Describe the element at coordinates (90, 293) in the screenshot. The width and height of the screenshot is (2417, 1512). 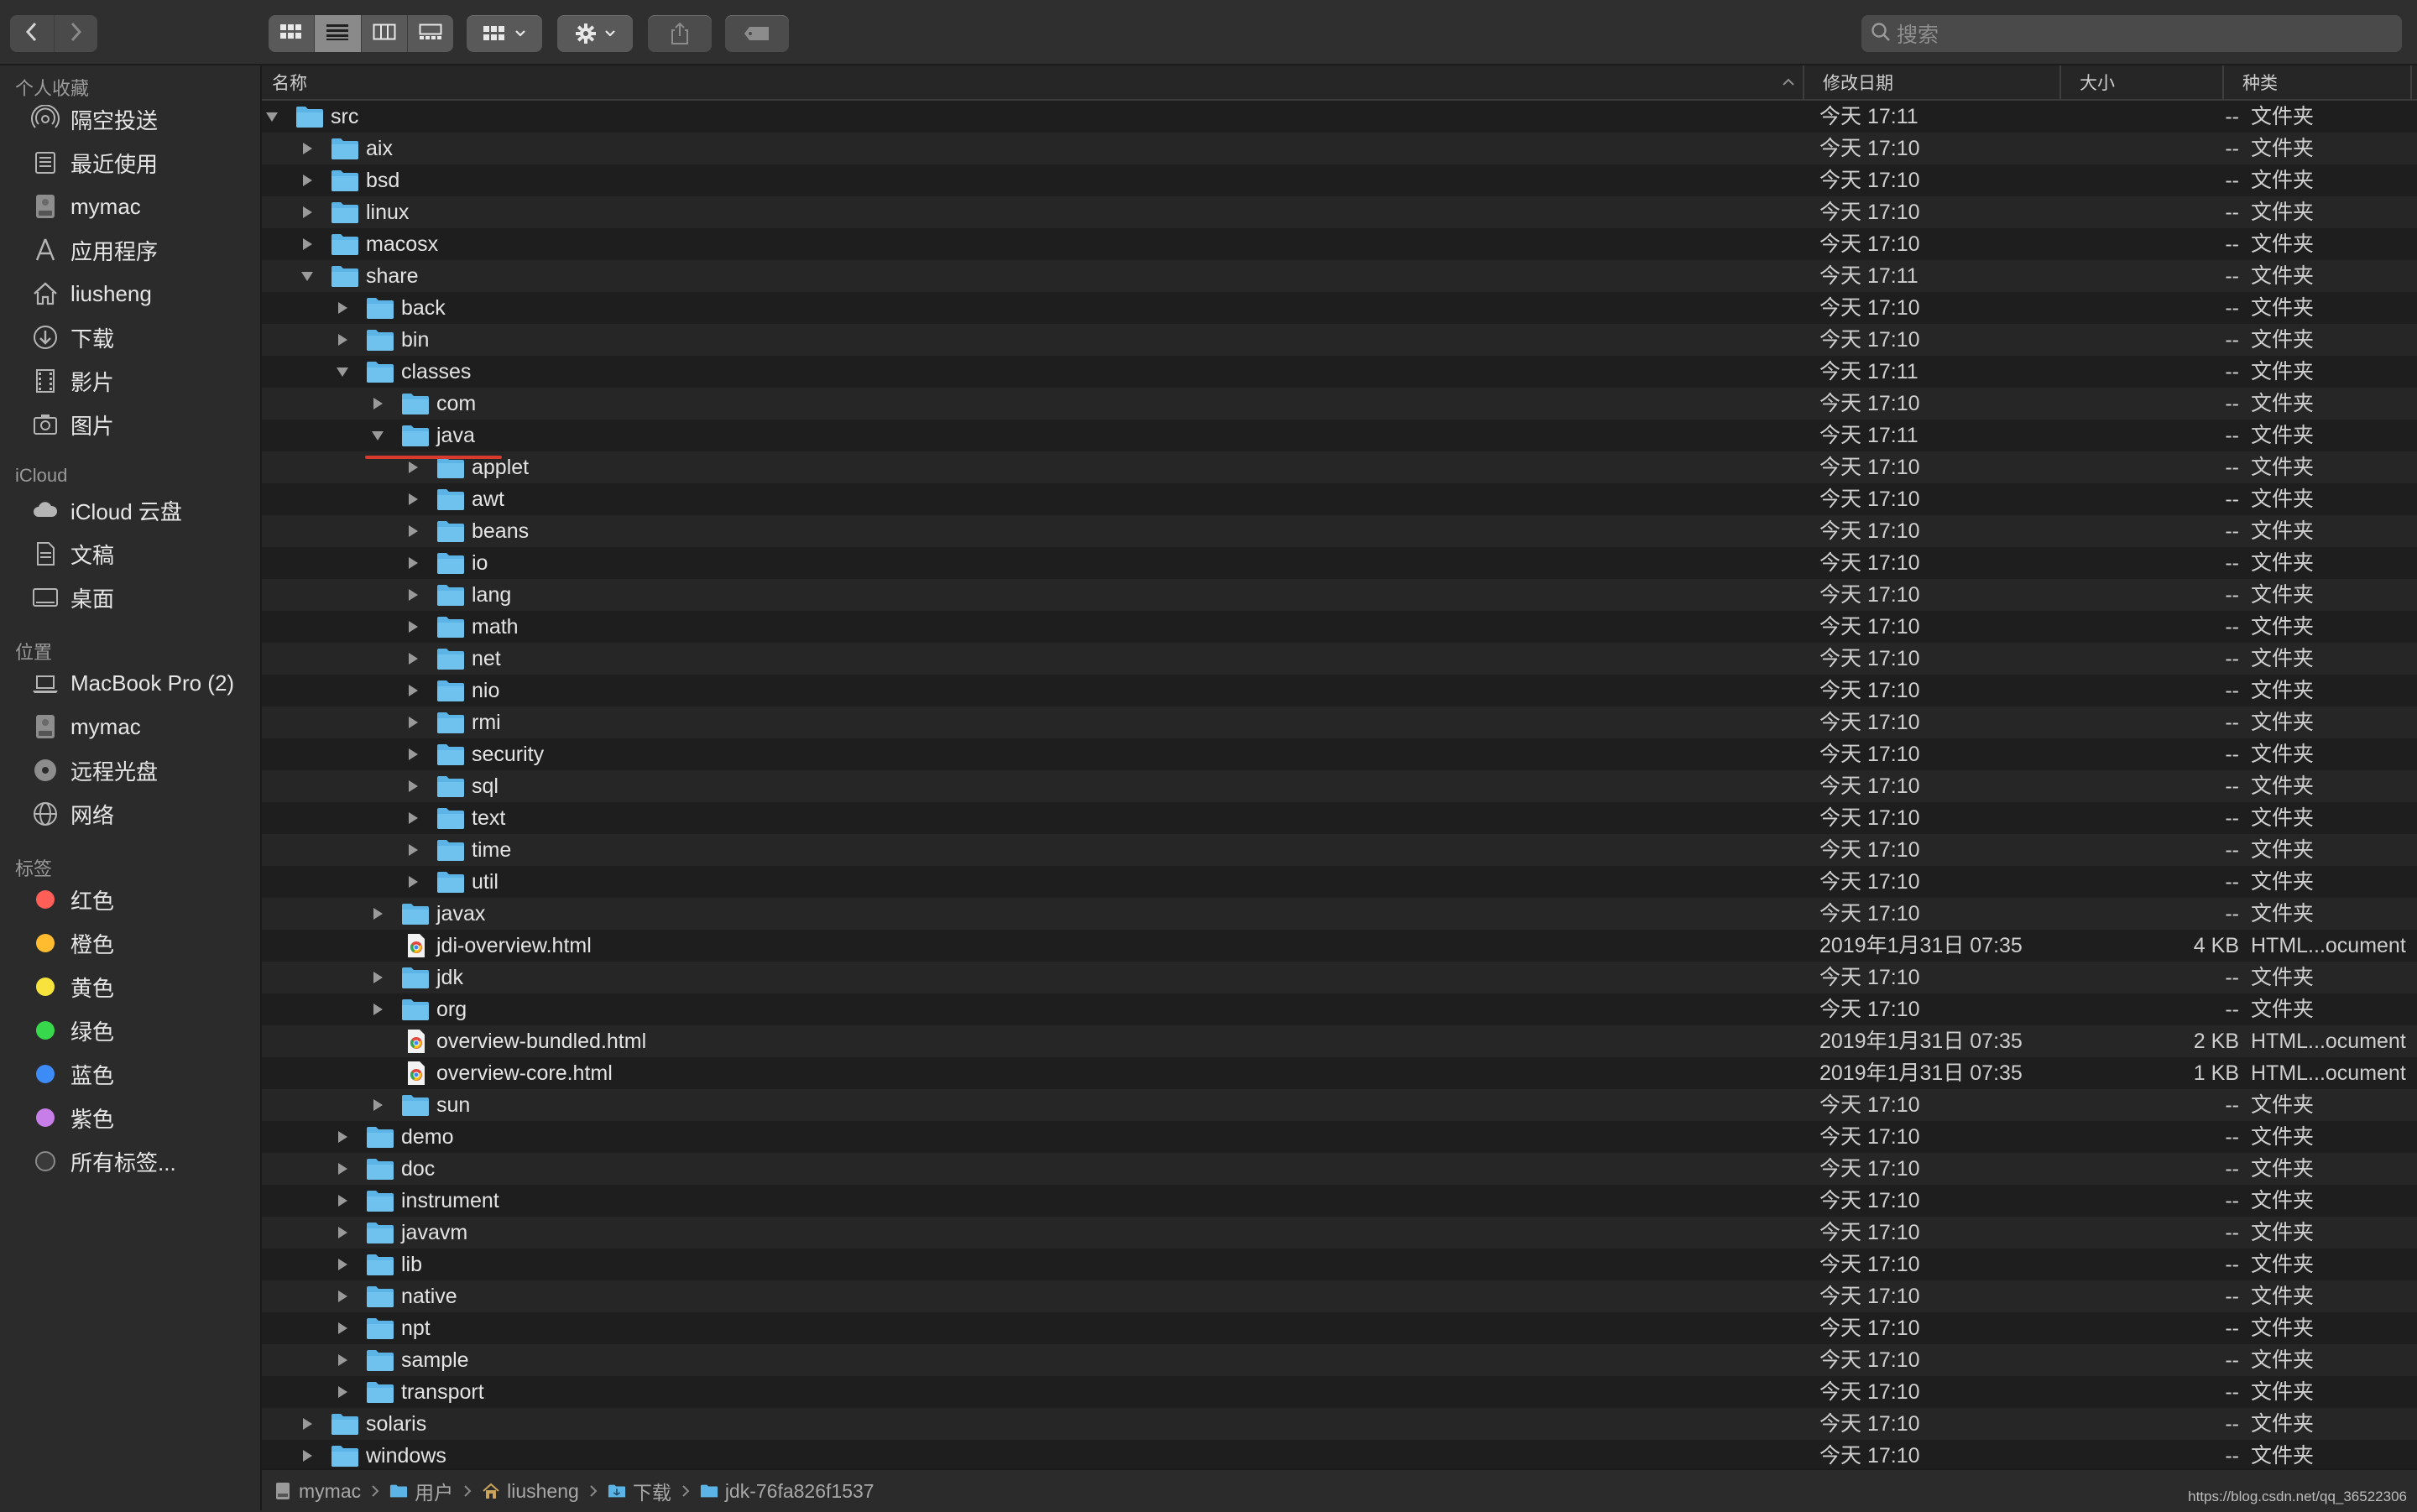
I see `sidebar-item: liusheng` at that location.